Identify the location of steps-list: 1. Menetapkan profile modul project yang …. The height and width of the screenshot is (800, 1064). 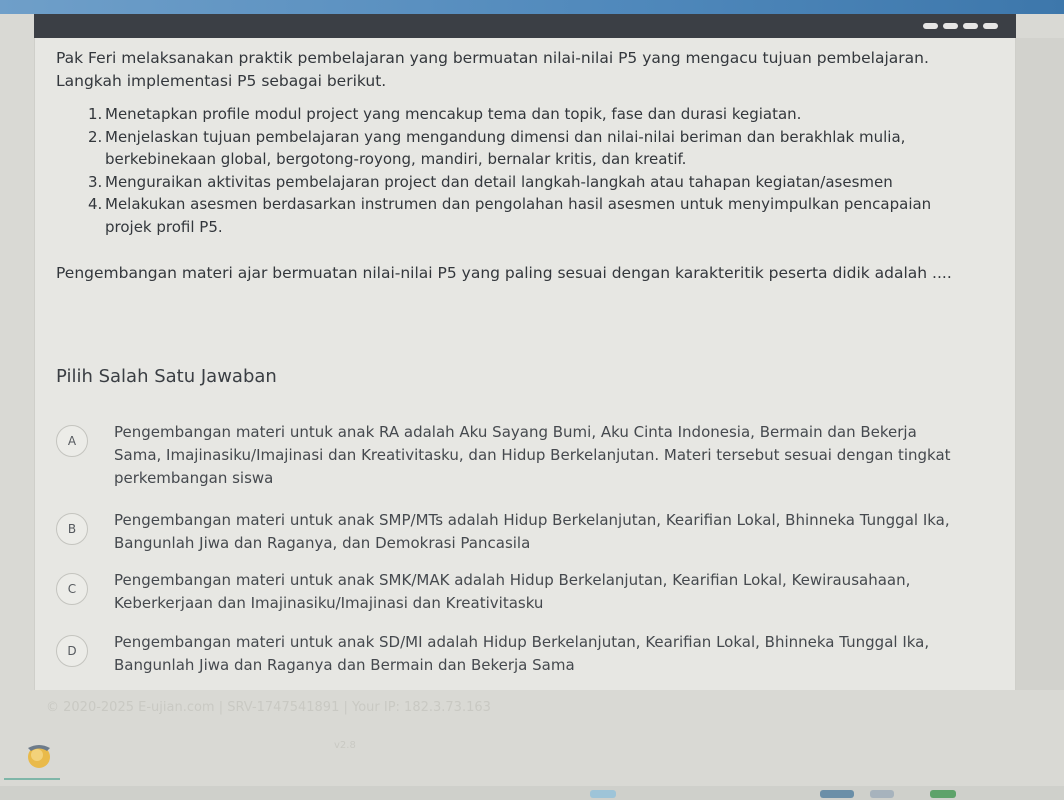
(528, 170).